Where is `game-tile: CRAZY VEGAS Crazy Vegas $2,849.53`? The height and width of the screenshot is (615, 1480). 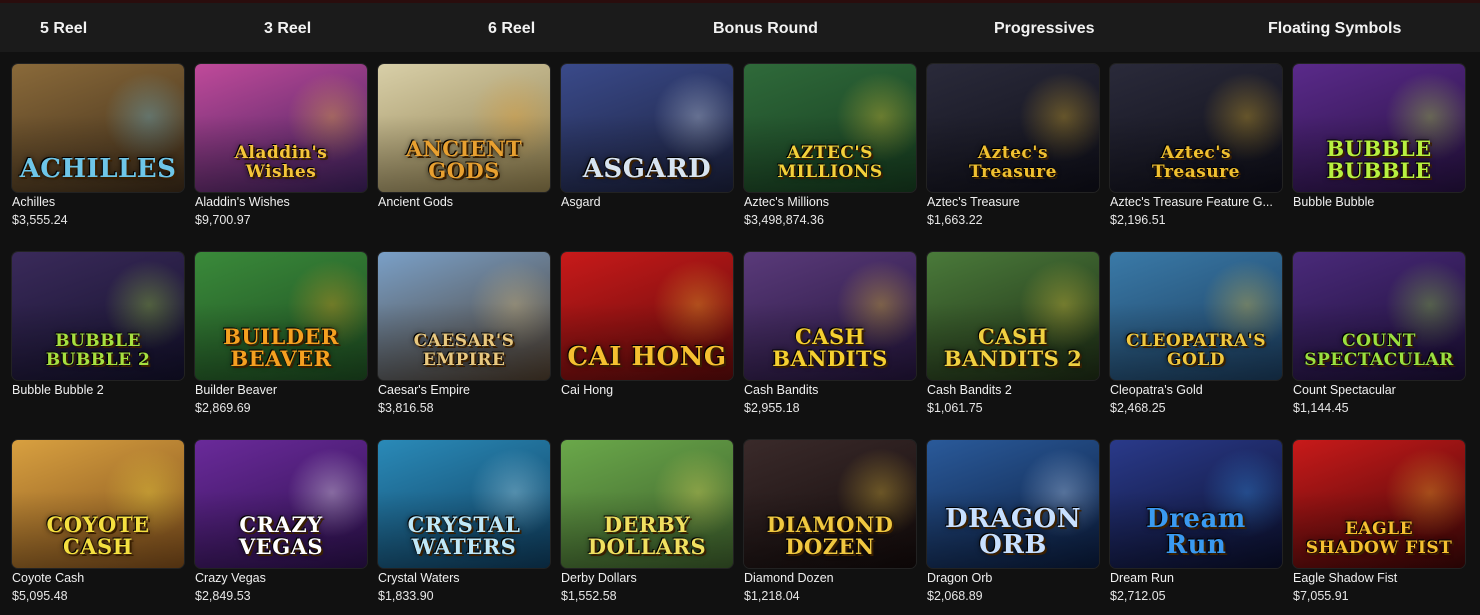
game-tile: CRAZY VEGAS Crazy Vegas $2,849.53 is located at coordinates (281, 526).